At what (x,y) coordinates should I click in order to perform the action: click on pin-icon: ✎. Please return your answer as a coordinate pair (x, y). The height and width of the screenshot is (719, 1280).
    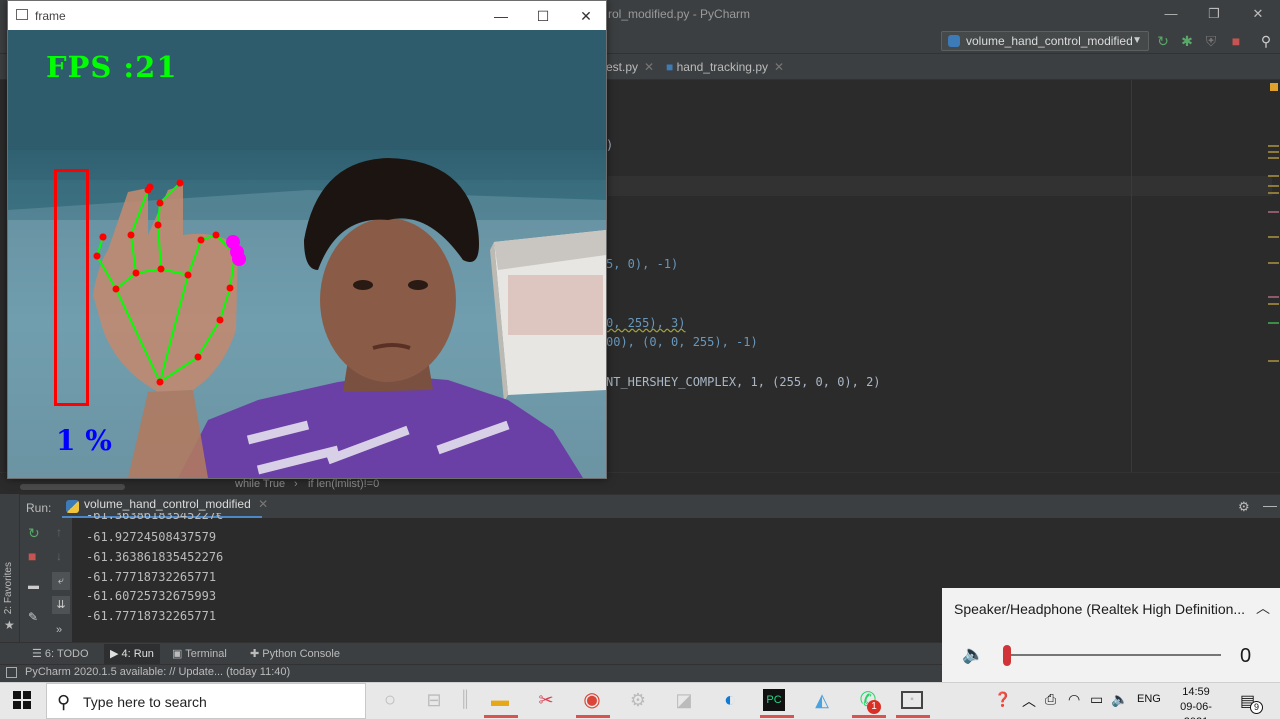
    Looking at the image, I should click on (33, 617).